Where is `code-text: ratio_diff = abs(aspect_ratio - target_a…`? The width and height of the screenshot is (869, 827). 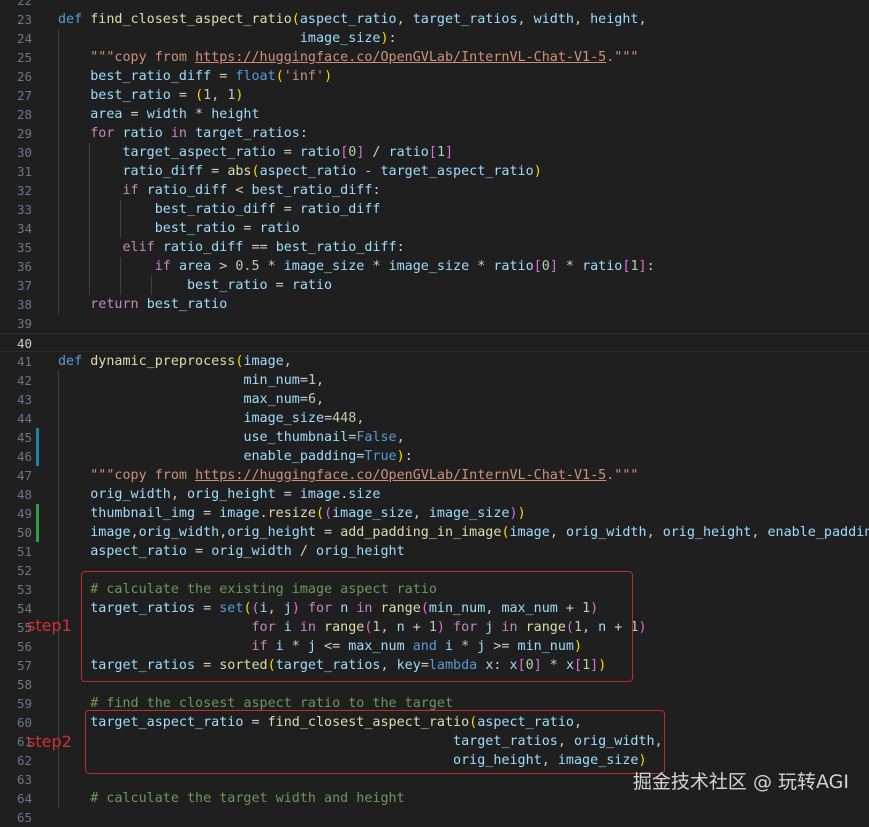
code-text: ratio_diff = abs(aspect_ratio - target_a… is located at coordinates (300, 171).